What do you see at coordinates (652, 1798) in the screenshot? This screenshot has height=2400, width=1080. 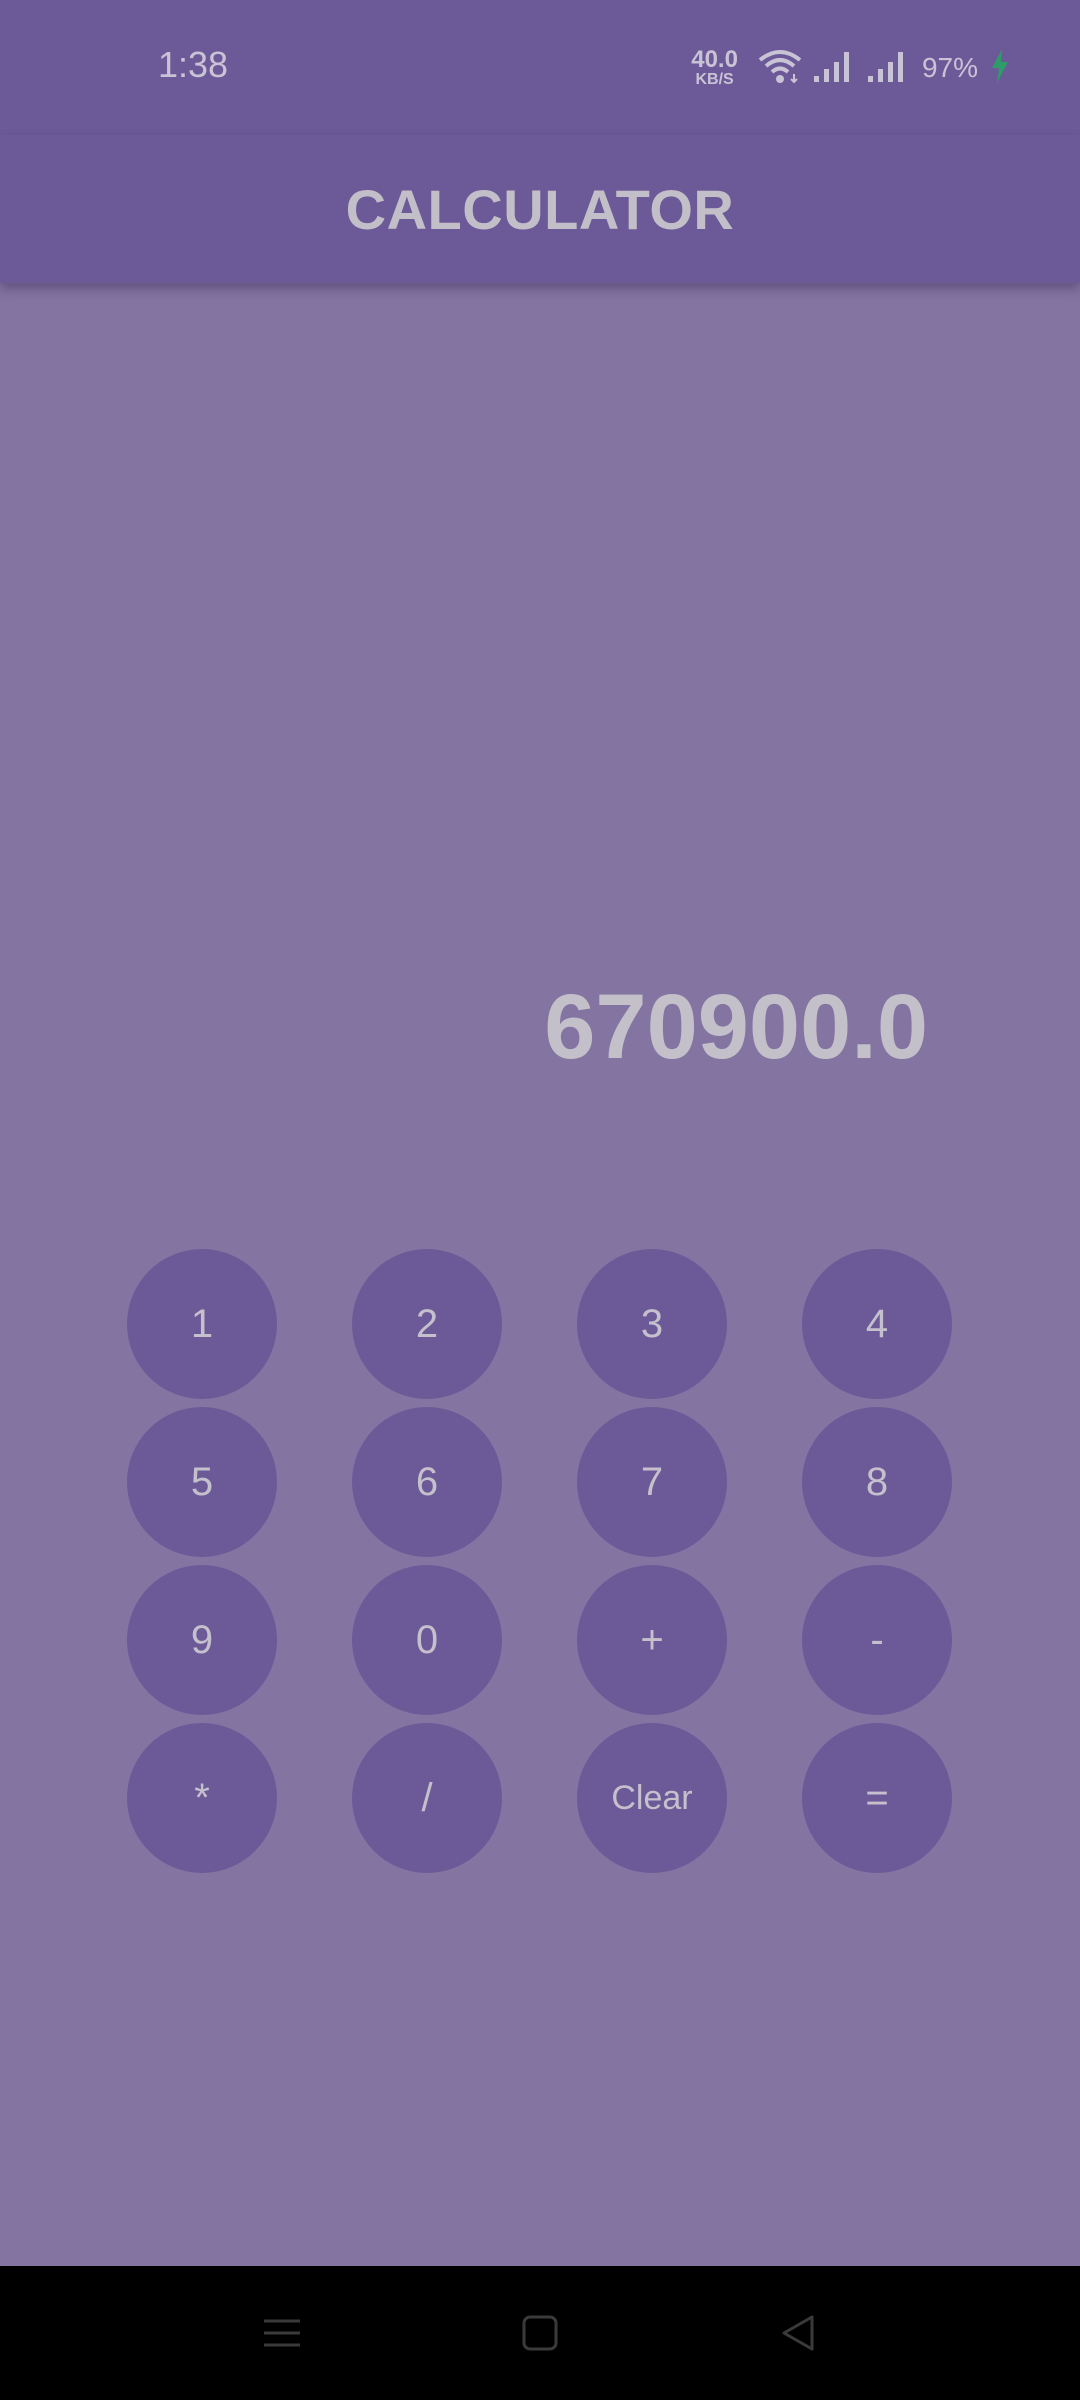 I see `key-clear: Clear` at bounding box center [652, 1798].